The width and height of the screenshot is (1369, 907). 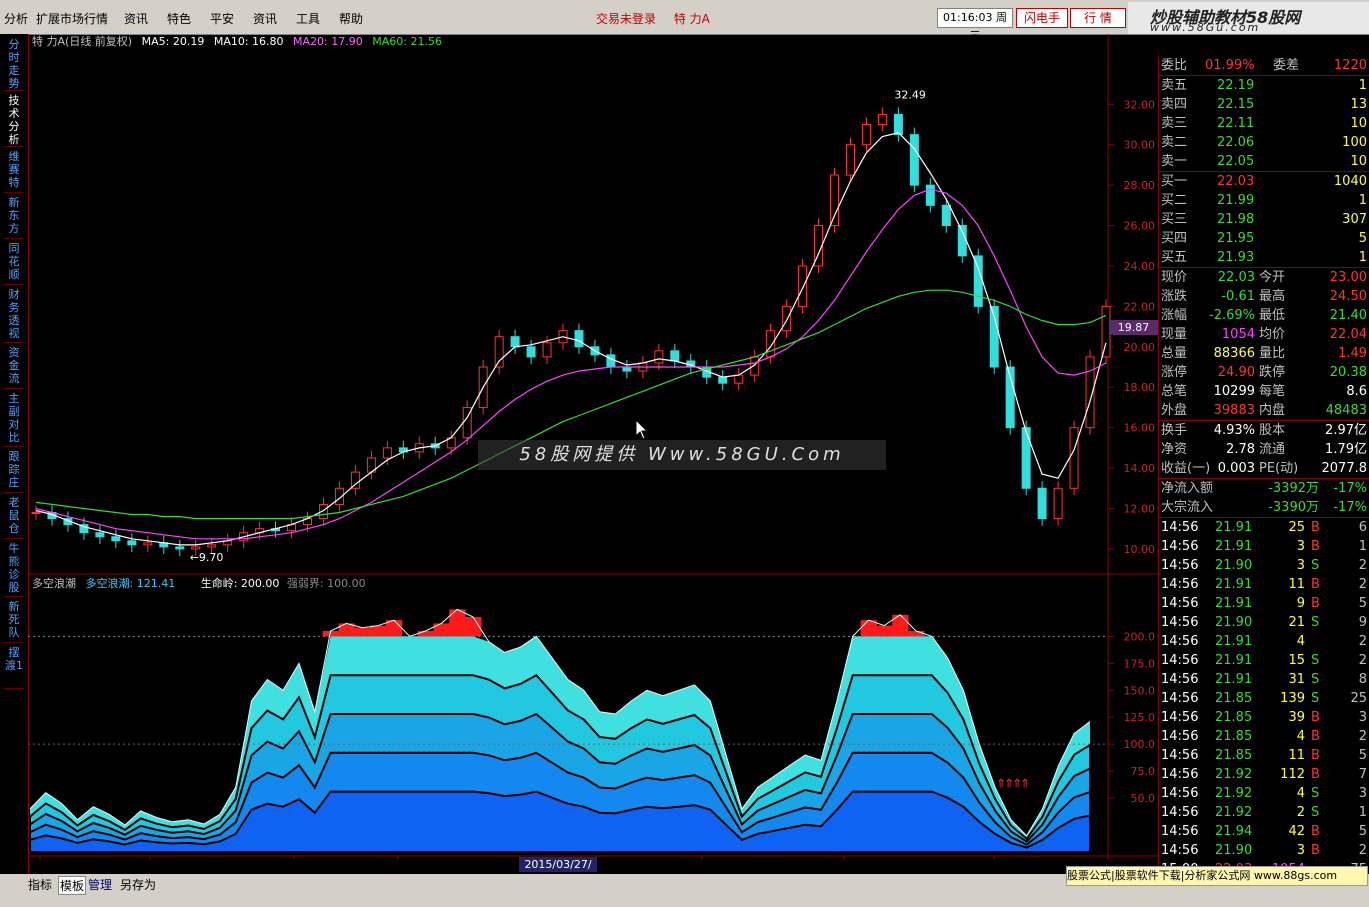 I want to click on sell-row: 卖四 22.15 13, so click(x=1264, y=104).